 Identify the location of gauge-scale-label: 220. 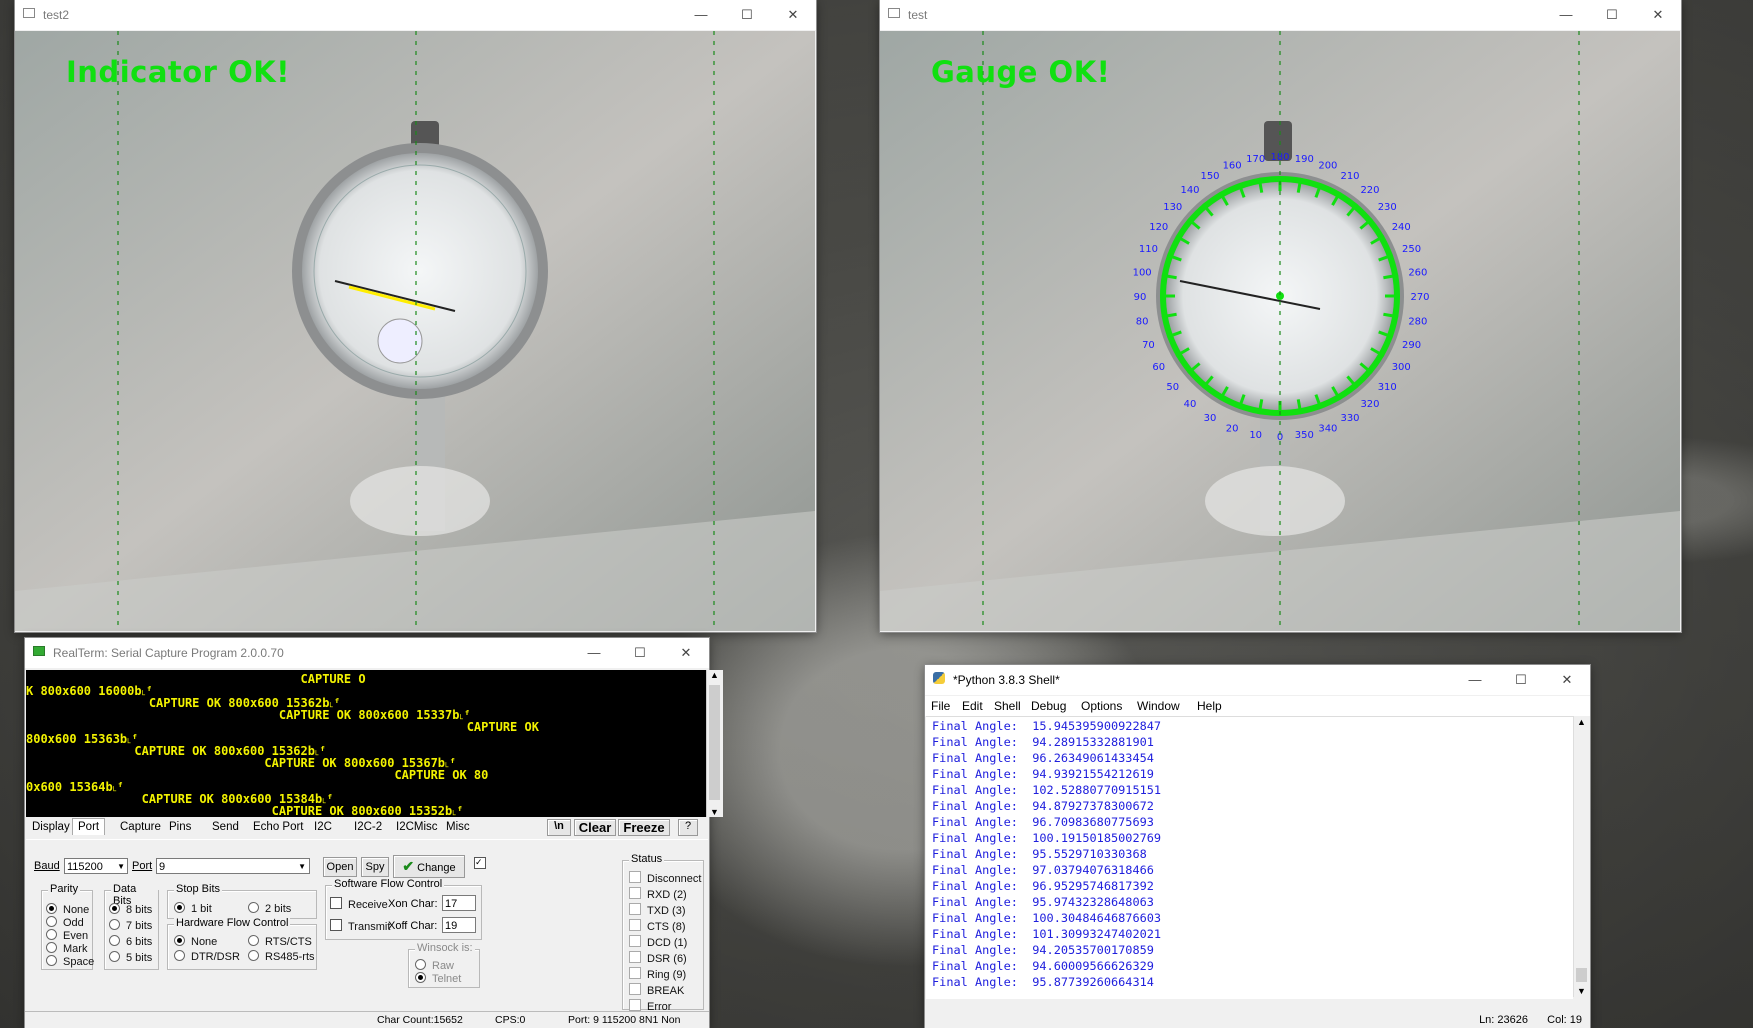
(1369, 190).